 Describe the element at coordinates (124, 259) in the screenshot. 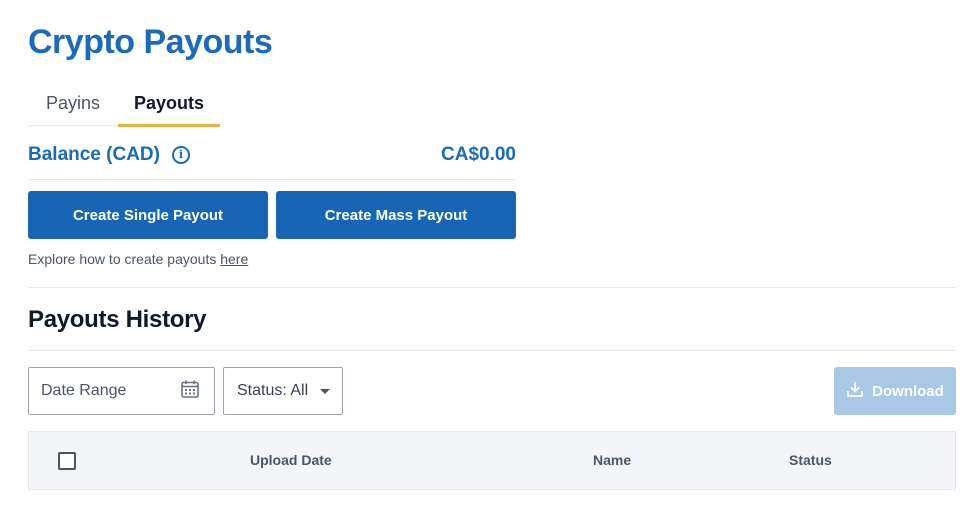

I see `explore-text: Explore how to create payouts` at that location.